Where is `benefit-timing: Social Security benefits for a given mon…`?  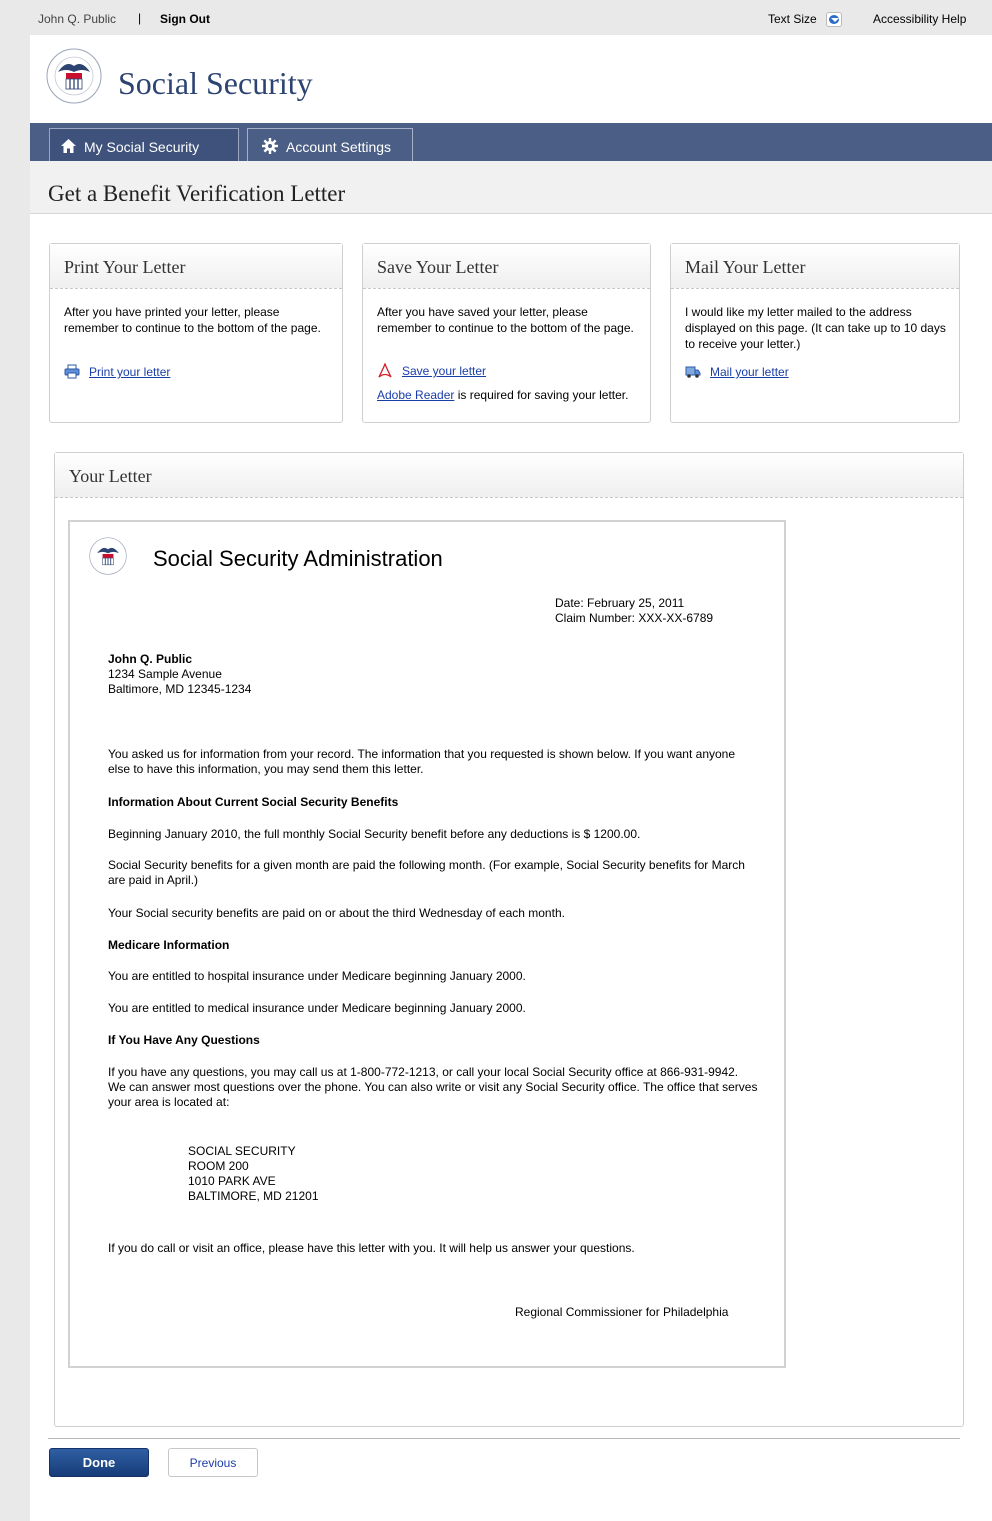
benefit-timing: Social Security benefits for a given mon… is located at coordinates (426, 872).